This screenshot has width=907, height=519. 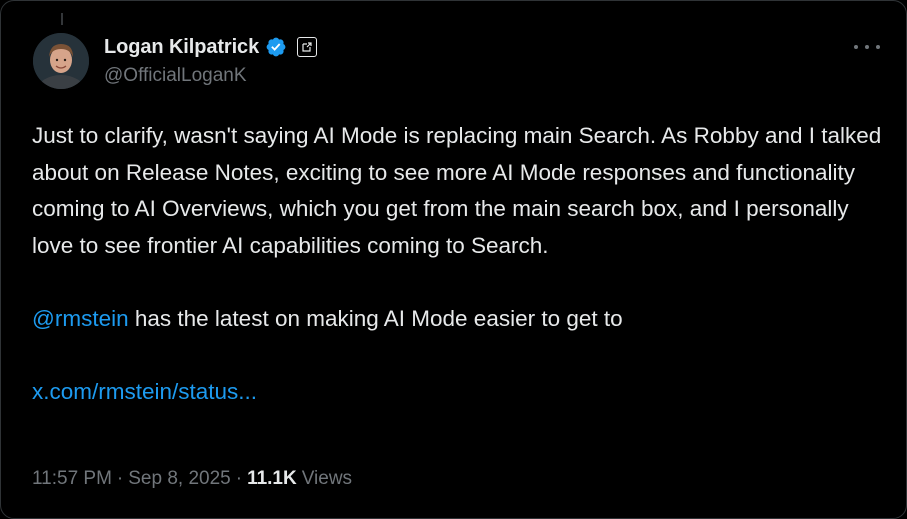 What do you see at coordinates (327, 478) in the screenshot?
I see `views-label: Views` at bounding box center [327, 478].